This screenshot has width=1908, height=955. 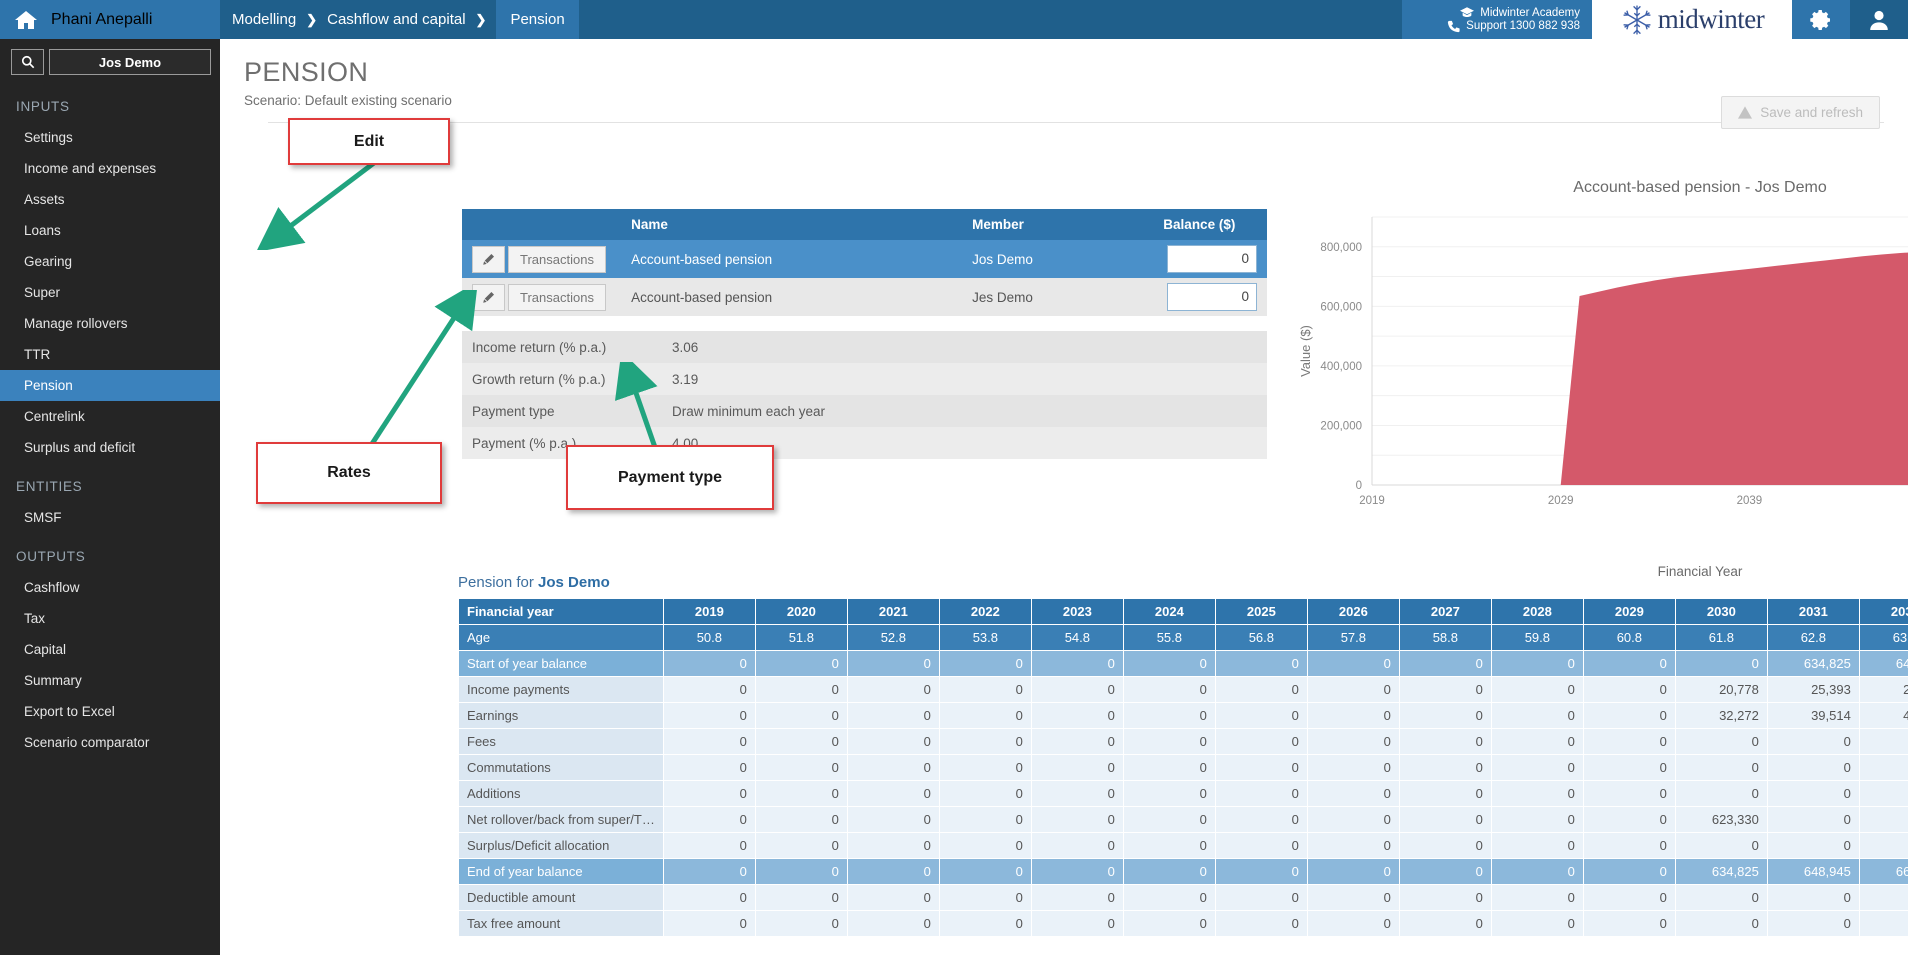 I want to click on midwinter-logo: midwinter, so click(x=1692, y=19).